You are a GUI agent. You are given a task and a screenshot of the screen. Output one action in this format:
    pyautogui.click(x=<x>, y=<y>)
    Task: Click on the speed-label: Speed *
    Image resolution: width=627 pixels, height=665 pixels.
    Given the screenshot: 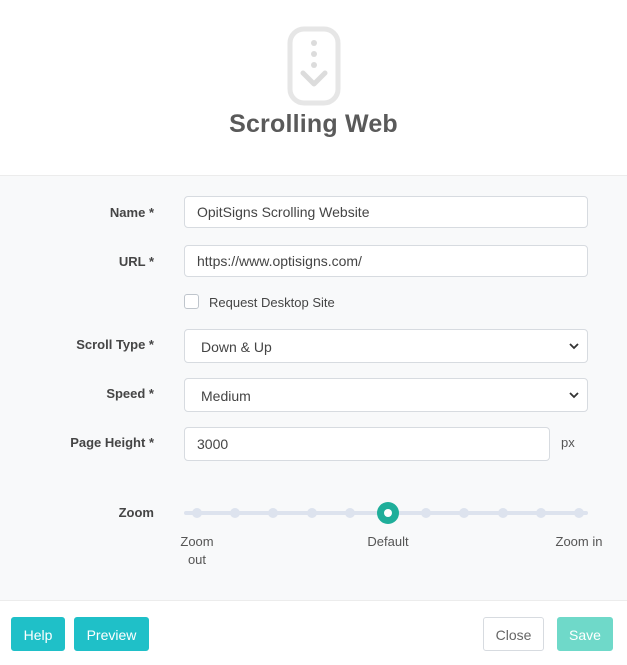 What is the action you would take?
    pyautogui.click(x=130, y=393)
    